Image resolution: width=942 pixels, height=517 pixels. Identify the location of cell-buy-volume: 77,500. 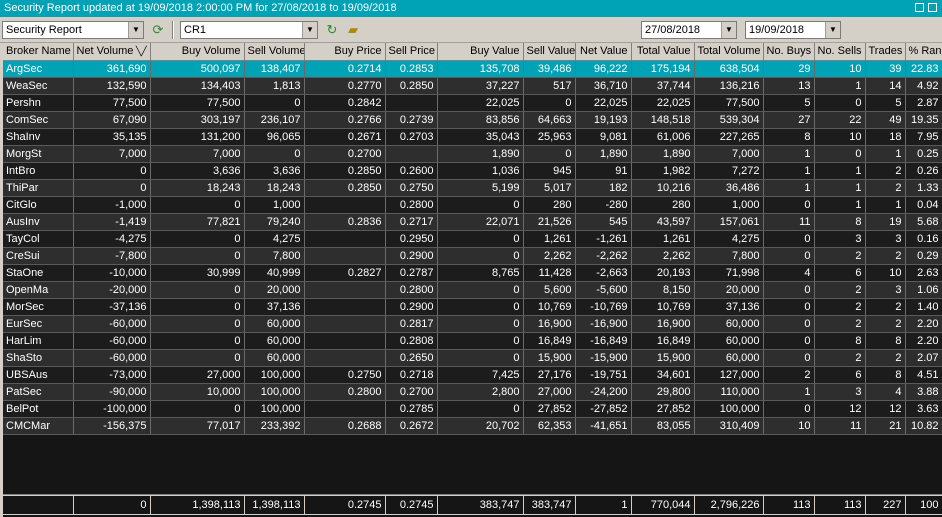
(197, 103).